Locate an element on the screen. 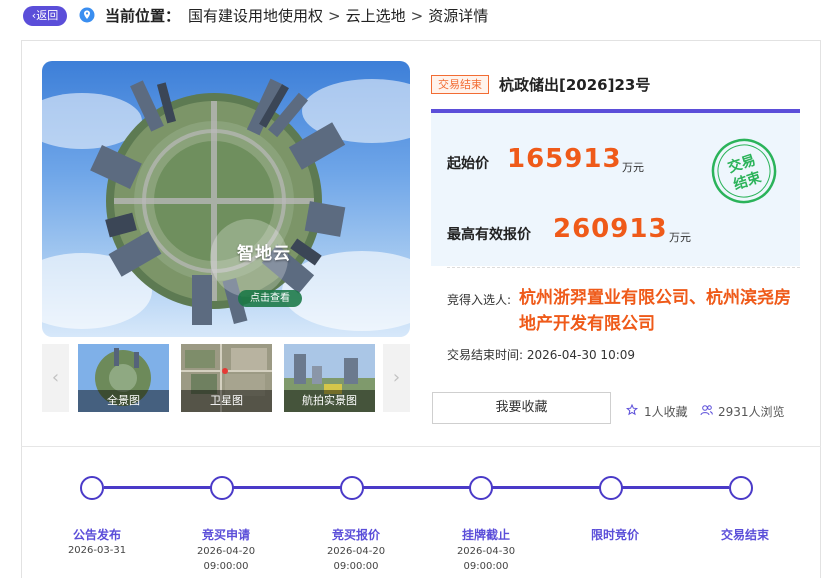  thumbnail-satellite: 卫星图 is located at coordinates (226, 378).